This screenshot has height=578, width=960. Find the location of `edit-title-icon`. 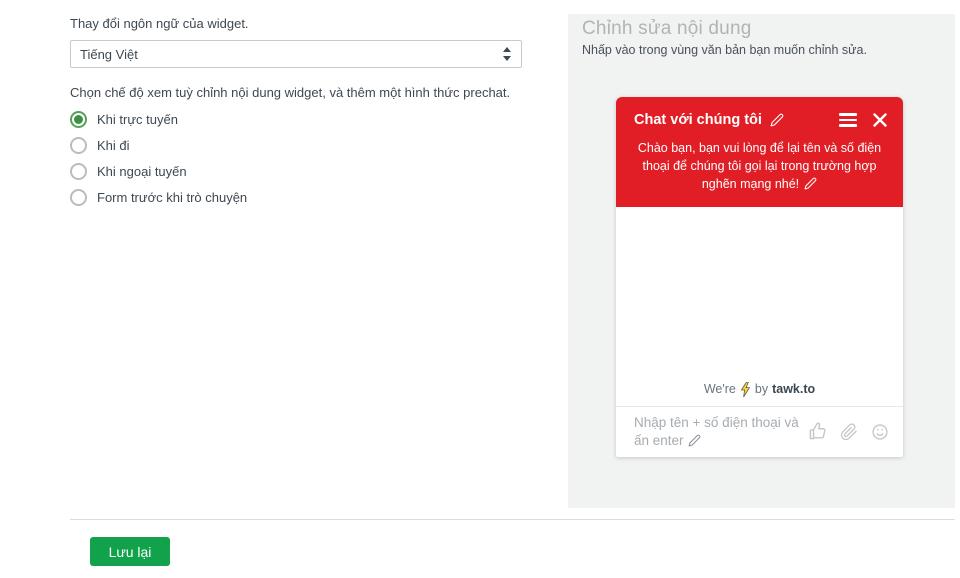

edit-title-icon is located at coordinates (777, 120).